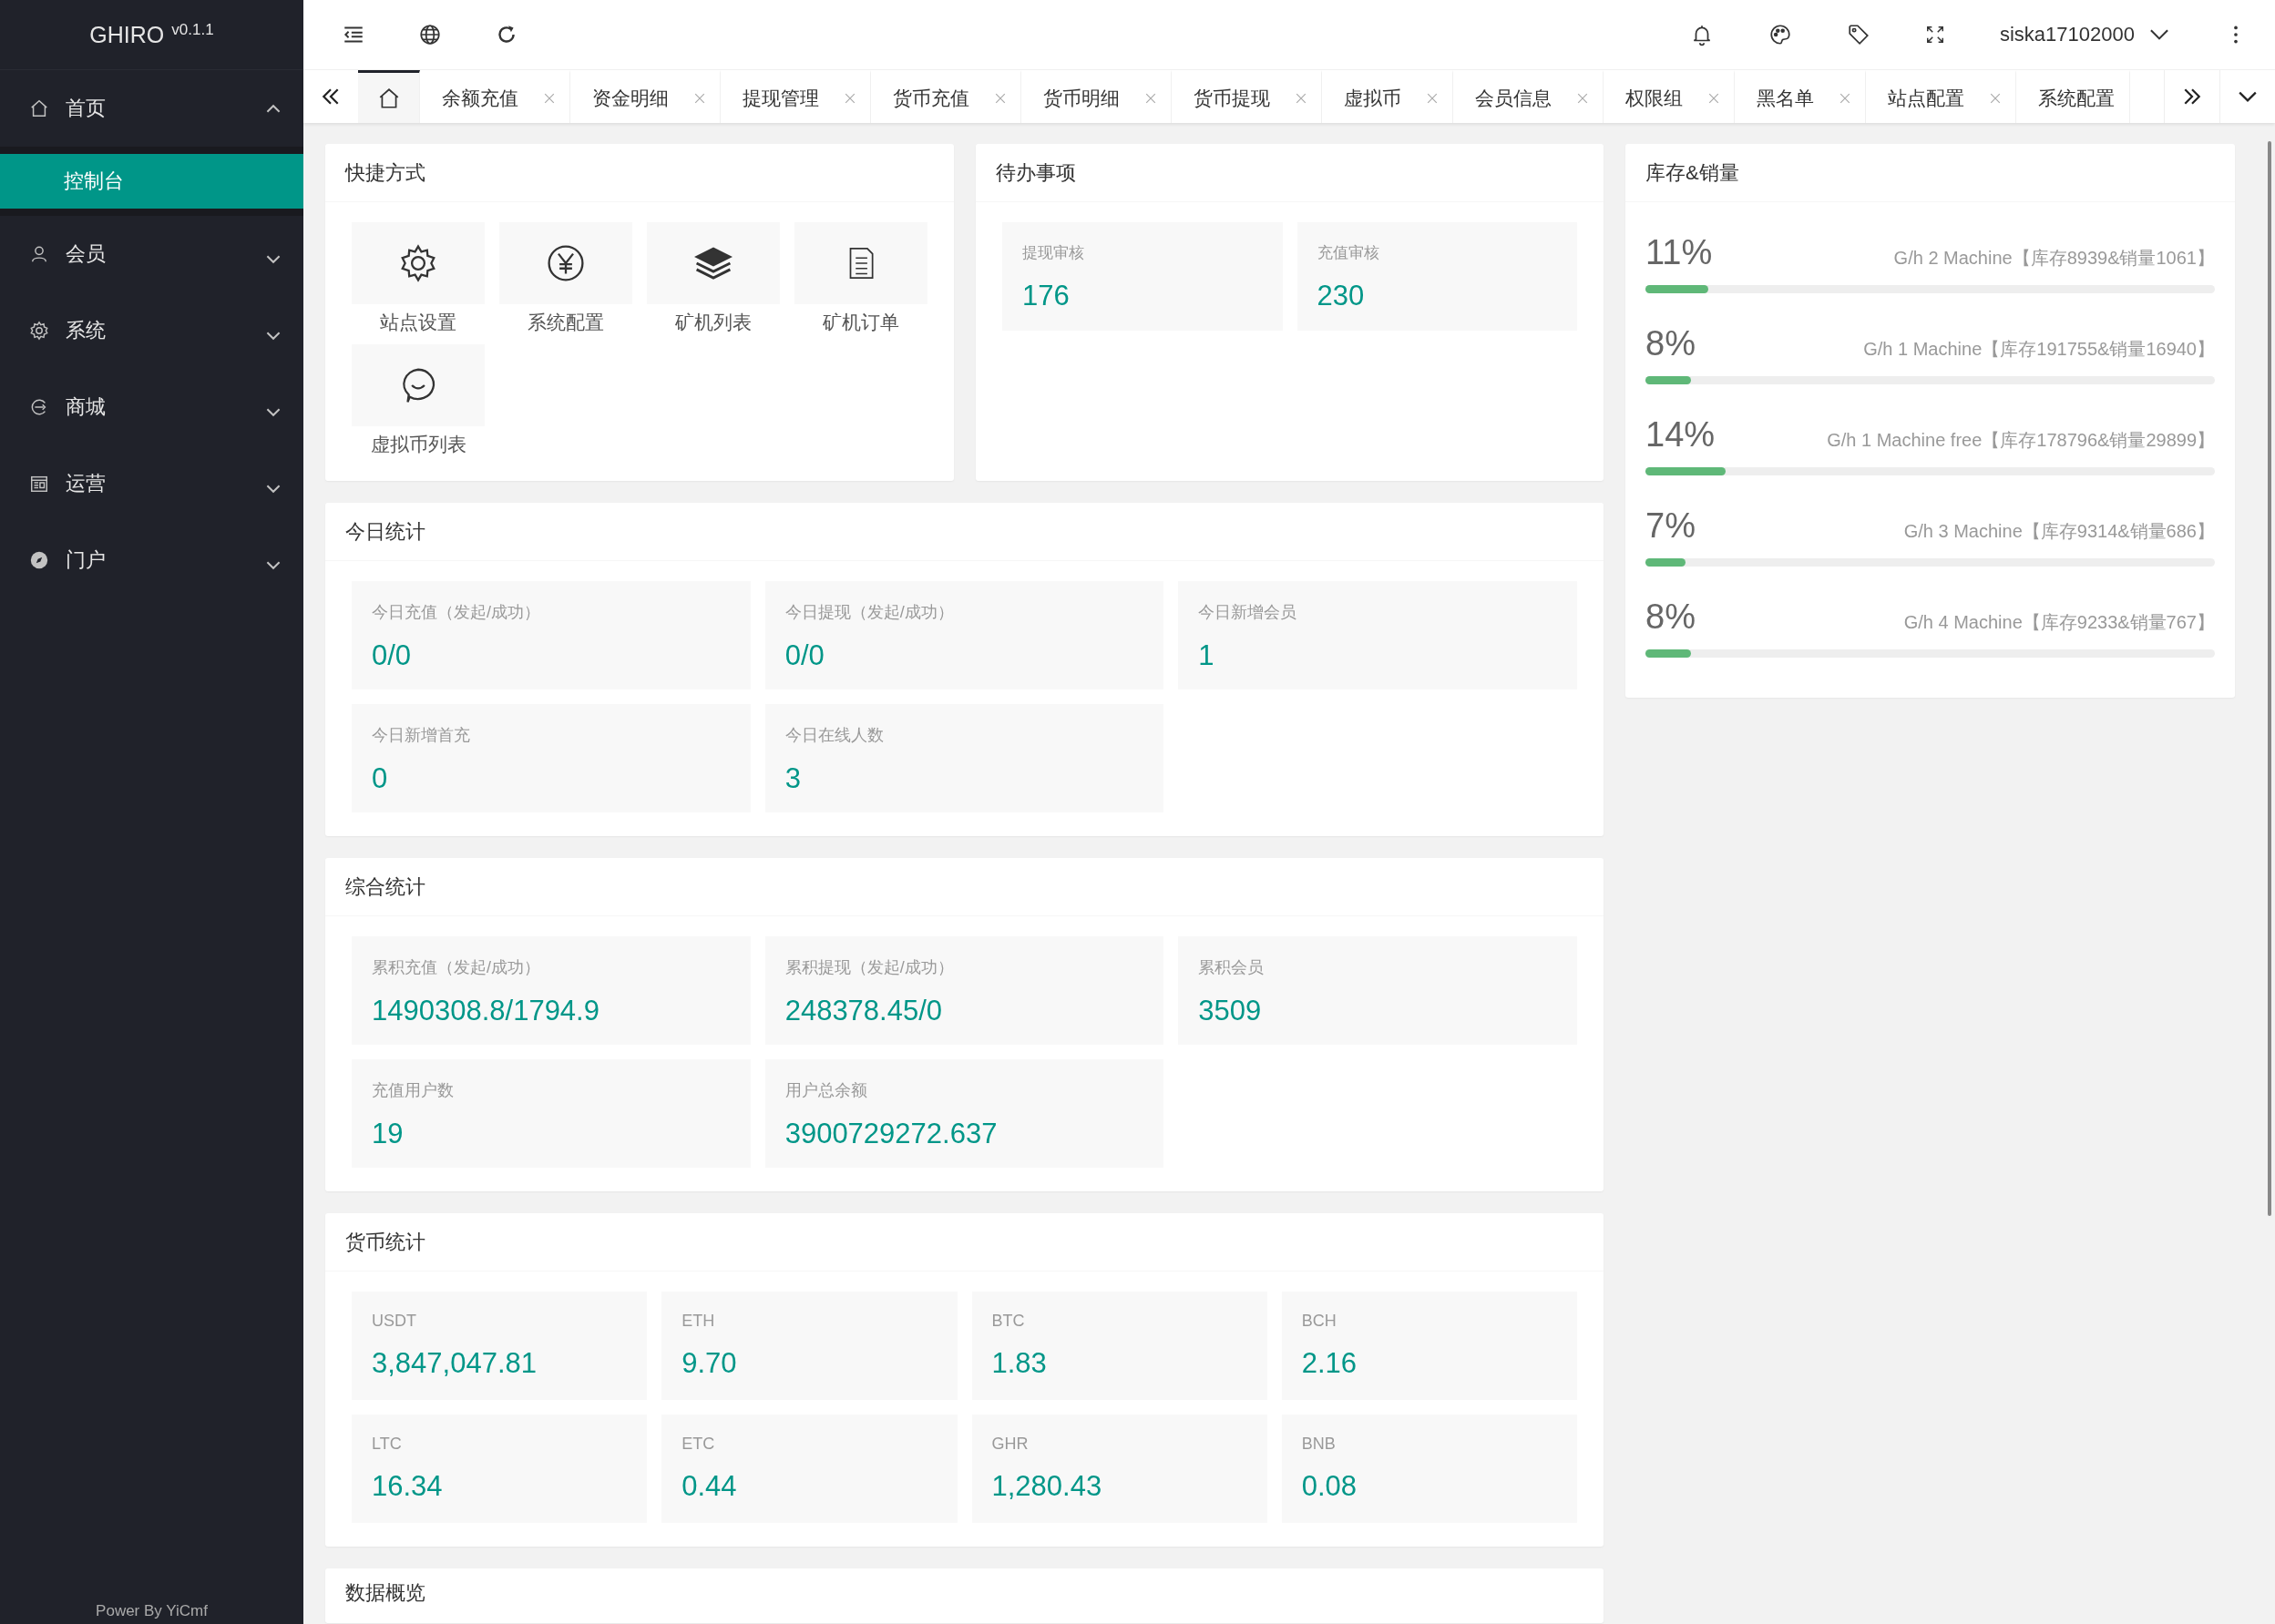 The height and width of the screenshot is (1624, 2275). Describe the element at coordinates (1019, 1364) in the screenshot. I see `stat-value: 1.83` at that location.